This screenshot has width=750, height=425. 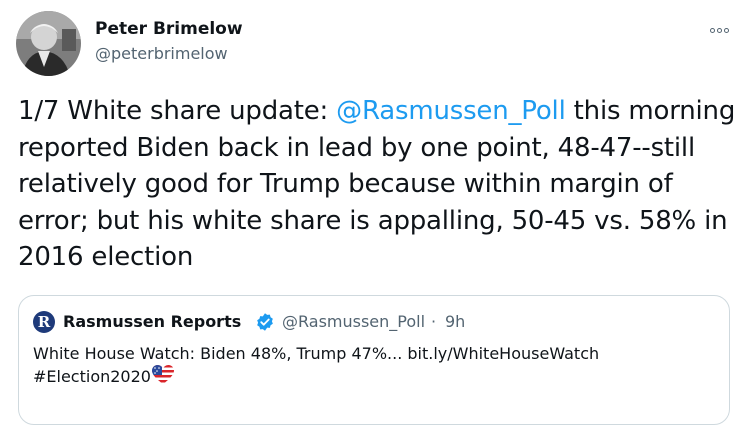 I want to click on mention-link: @Rasmussen_Poll, so click(x=451, y=111).